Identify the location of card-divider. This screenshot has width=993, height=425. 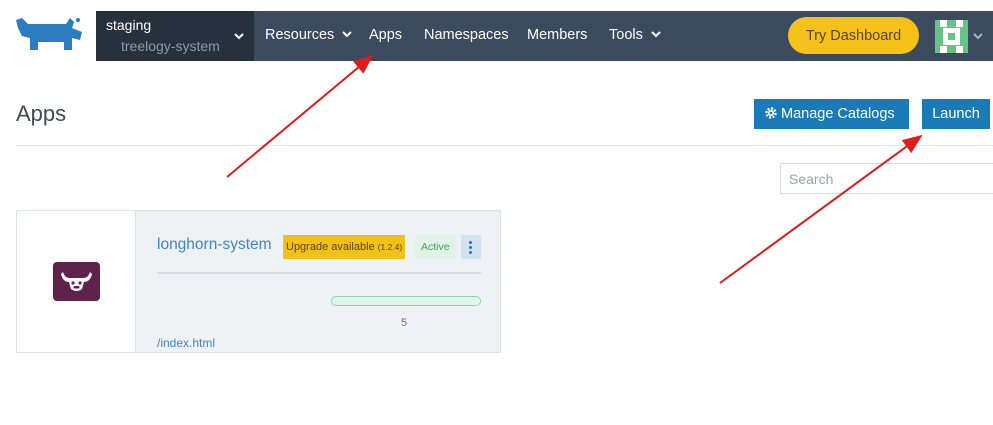
(319, 273).